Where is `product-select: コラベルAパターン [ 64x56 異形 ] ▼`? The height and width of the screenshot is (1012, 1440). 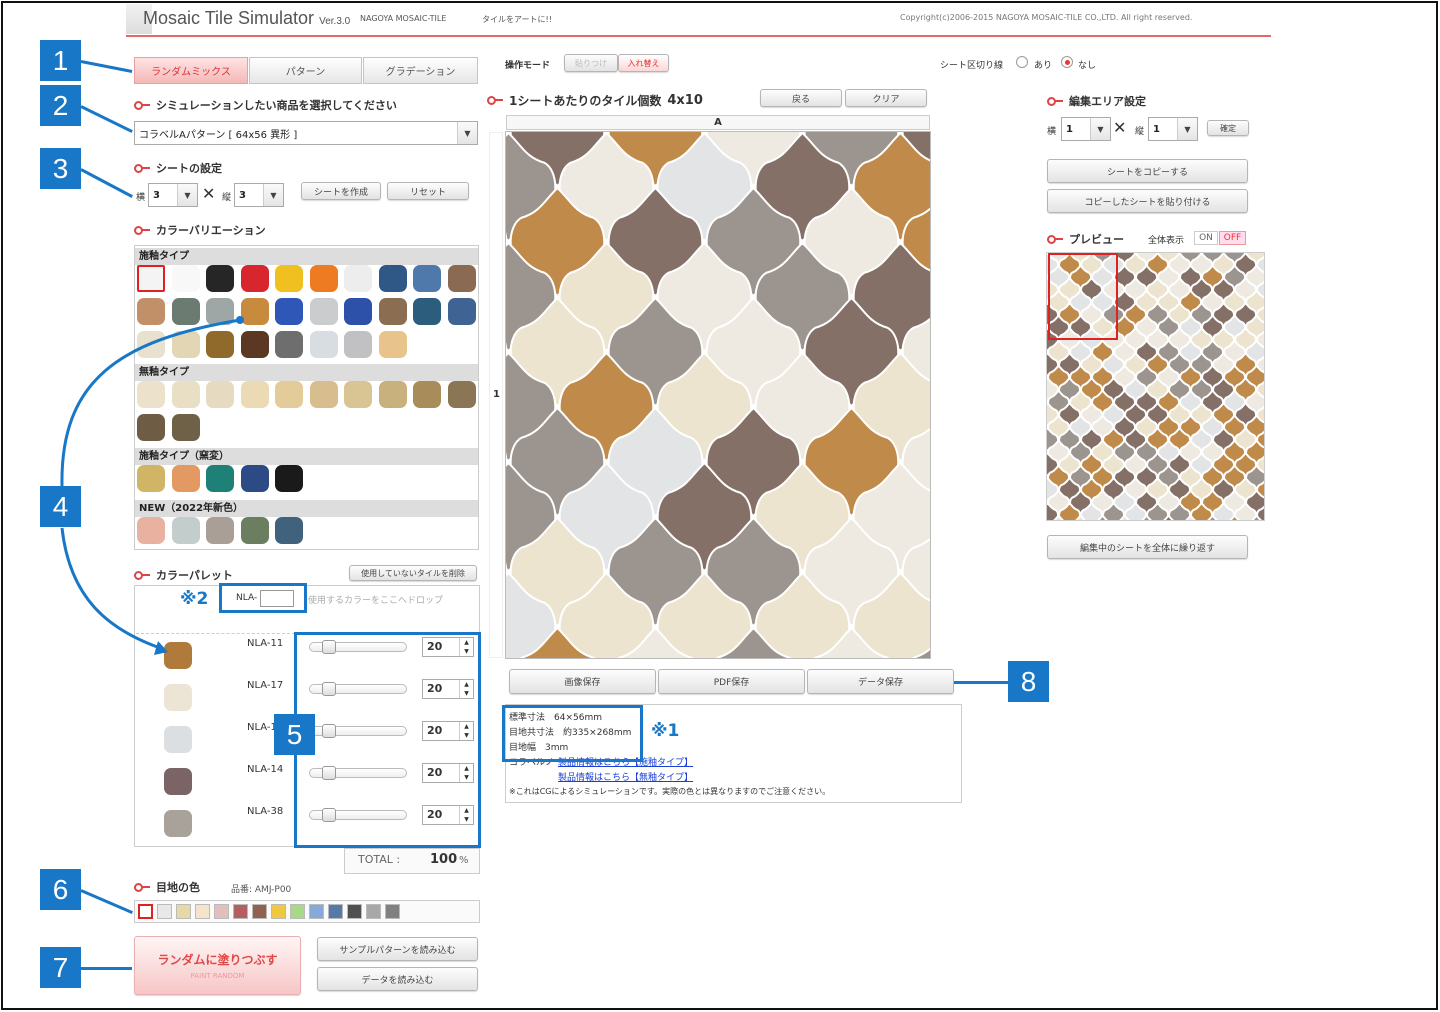 product-select: コラベルAパターン [ 64x56 異形 ] ▼ is located at coordinates (306, 133).